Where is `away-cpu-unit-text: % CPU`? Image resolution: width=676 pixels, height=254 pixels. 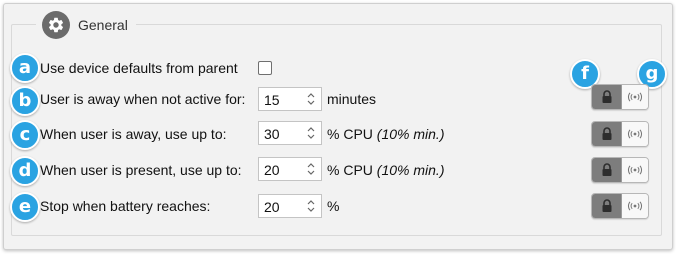 away-cpu-unit-text: % CPU is located at coordinates (350, 134).